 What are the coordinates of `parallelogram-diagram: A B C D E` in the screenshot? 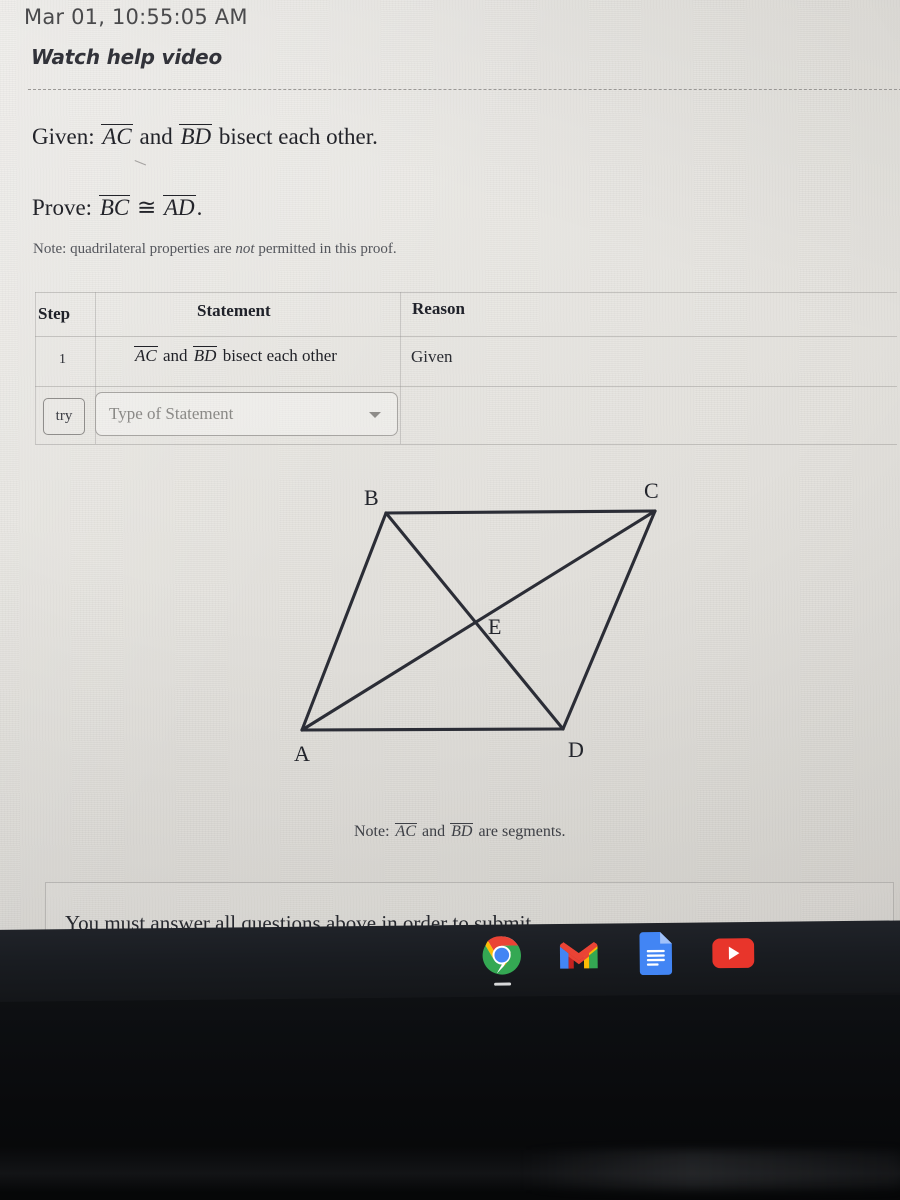 It's located at (476, 622).